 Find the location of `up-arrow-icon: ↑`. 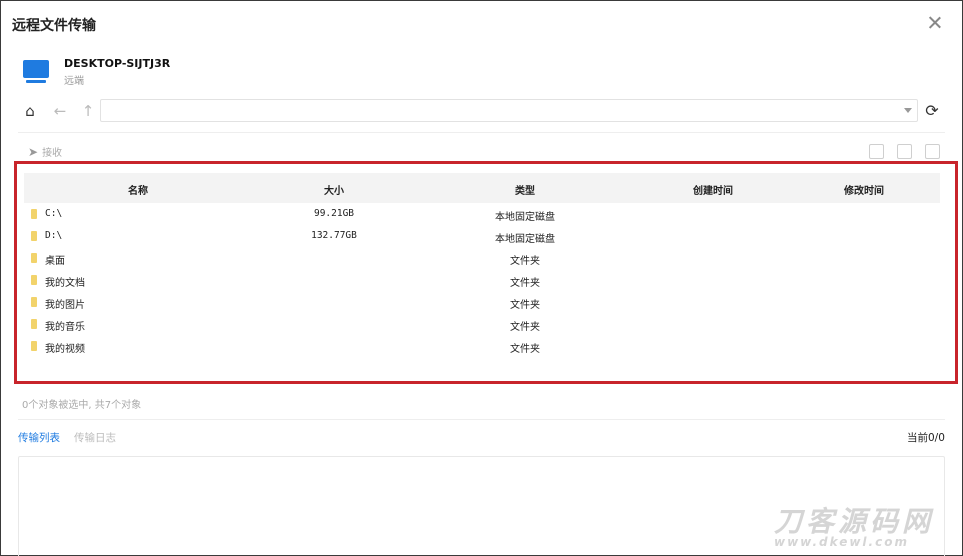

up-arrow-icon: ↑ is located at coordinates (88, 111).